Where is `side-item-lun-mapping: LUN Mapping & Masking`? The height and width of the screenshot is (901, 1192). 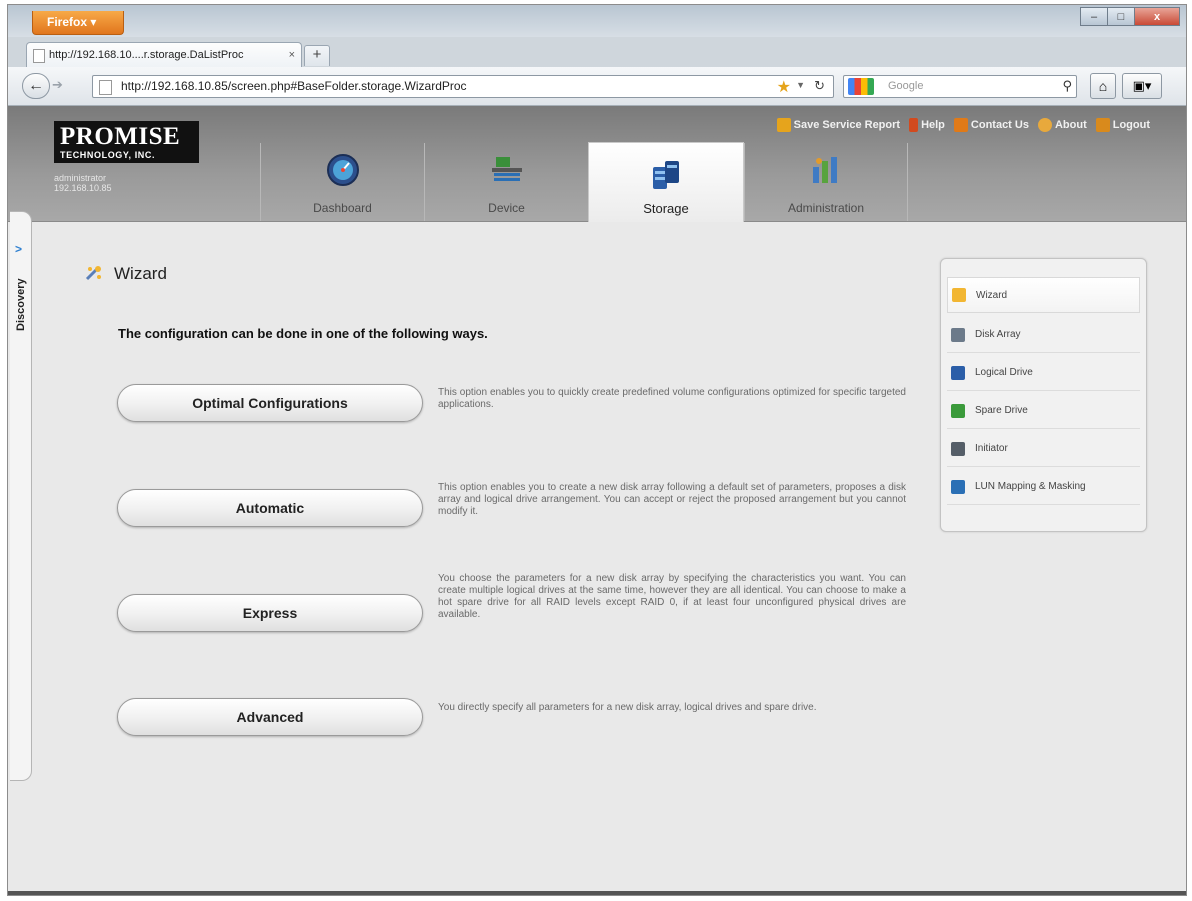 side-item-lun-mapping: LUN Mapping & Masking is located at coordinates (1043, 487).